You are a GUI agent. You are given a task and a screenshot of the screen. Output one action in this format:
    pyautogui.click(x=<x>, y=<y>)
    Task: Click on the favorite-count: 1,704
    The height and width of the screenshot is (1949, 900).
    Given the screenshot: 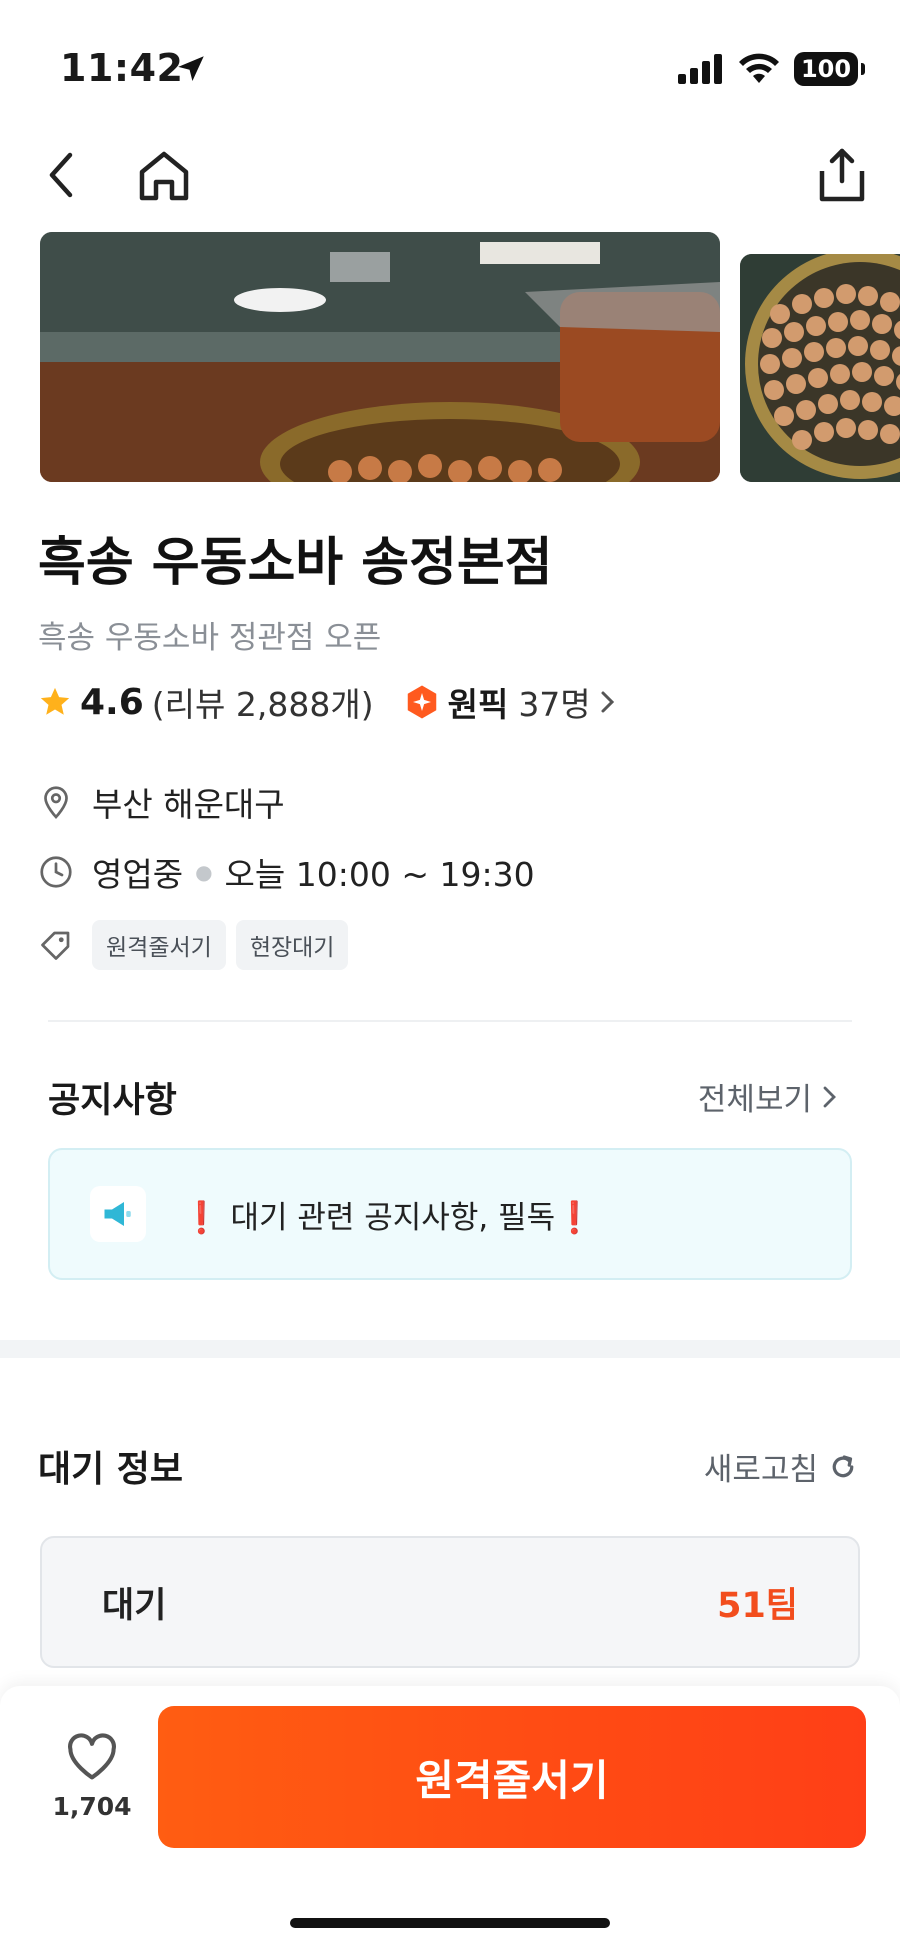 What is the action you would take?
    pyautogui.click(x=92, y=1806)
    